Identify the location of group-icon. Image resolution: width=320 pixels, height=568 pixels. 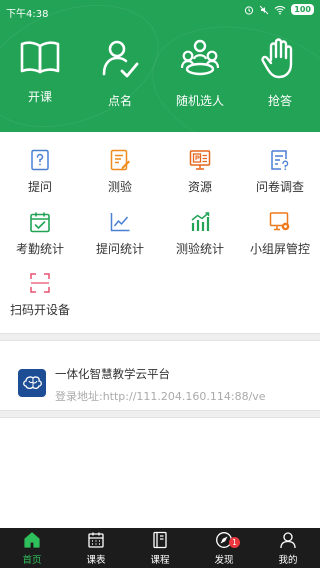
(200, 57).